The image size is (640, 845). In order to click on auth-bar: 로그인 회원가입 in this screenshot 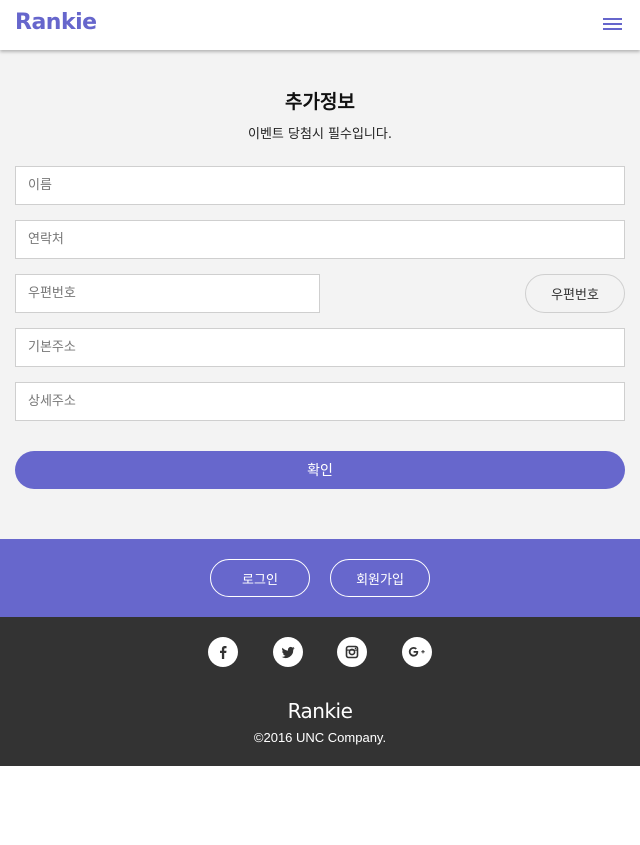, I will do `click(320, 578)`.